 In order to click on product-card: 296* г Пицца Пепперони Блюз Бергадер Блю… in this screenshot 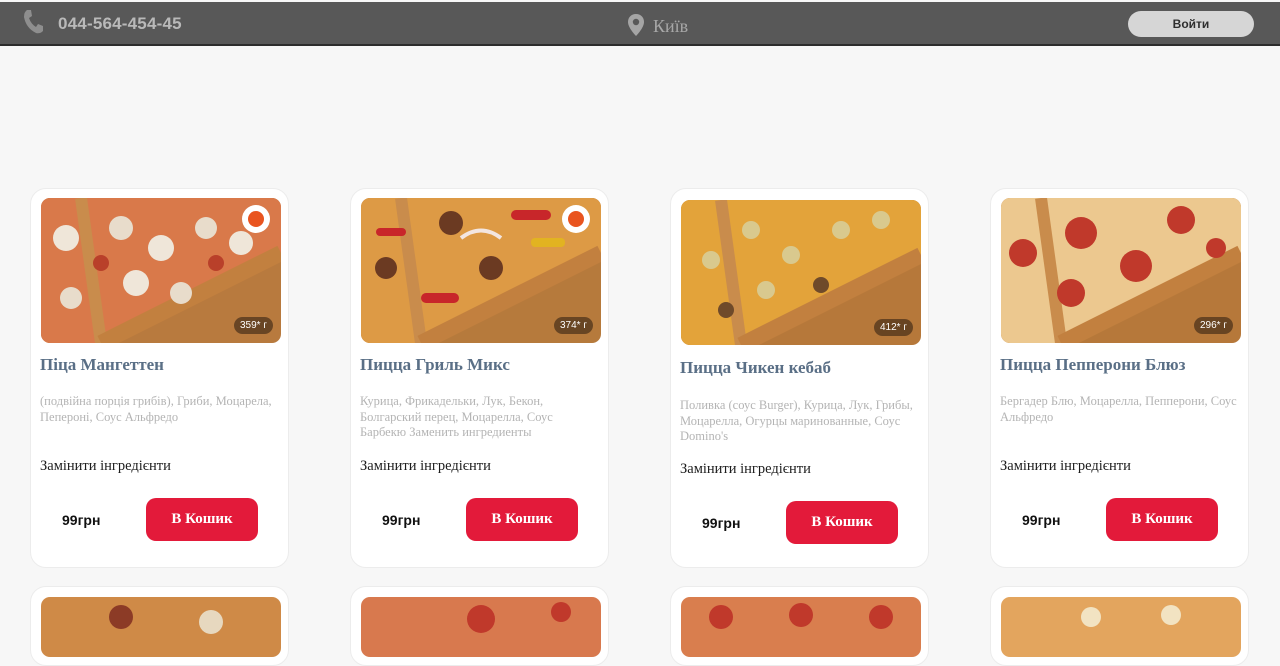, I will do `click(1119, 378)`.